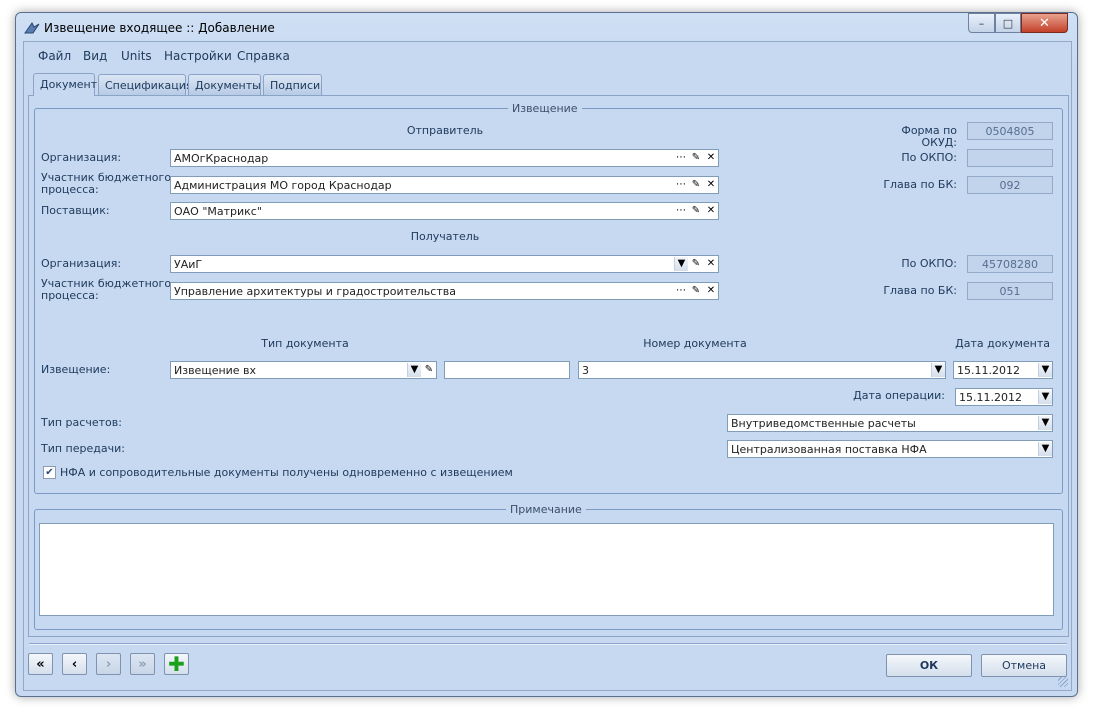  Describe the element at coordinates (95, 56) in the screenshot. I see `menu-view: Вид` at that location.